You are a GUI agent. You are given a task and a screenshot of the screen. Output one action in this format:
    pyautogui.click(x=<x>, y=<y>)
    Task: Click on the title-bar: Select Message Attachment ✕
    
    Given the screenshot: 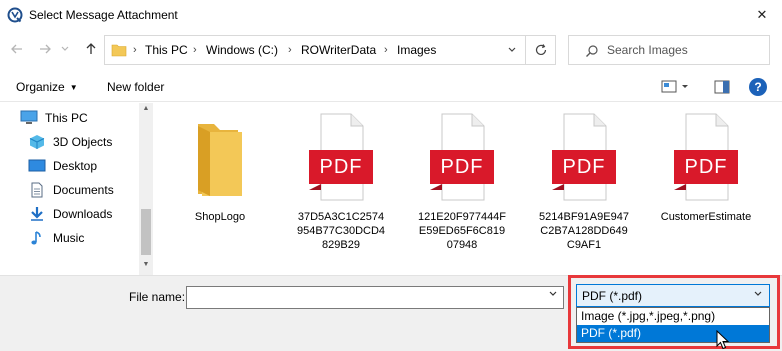 What is the action you would take?
    pyautogui.click(x=391, y=15)
    